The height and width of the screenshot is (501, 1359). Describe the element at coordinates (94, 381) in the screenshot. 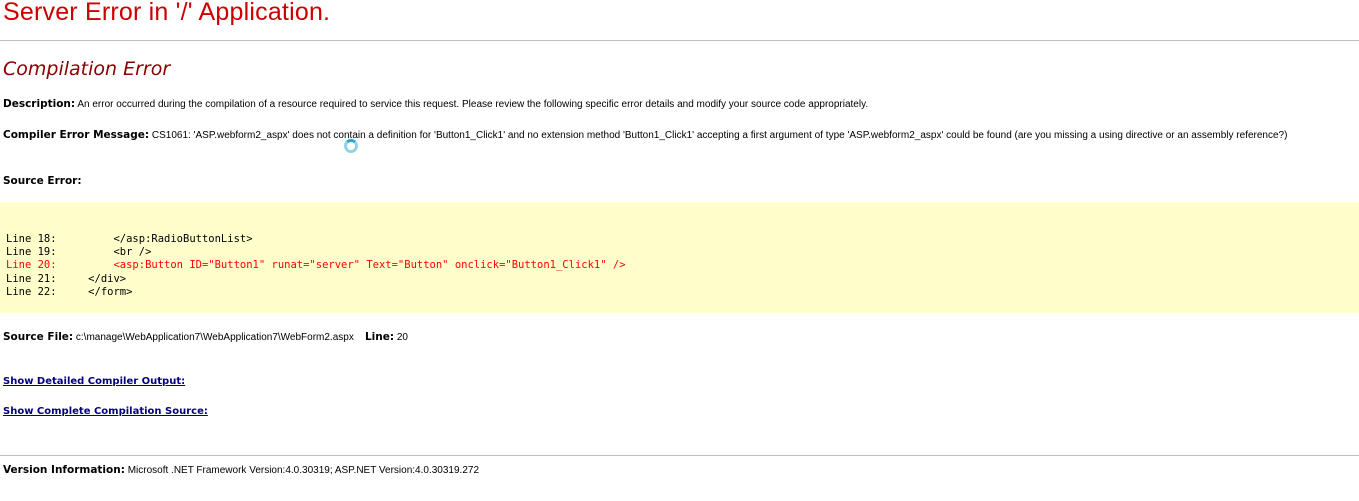

I see `show-detailed-compiler-output-link: Show Detailed Compiler Output:` at that location.